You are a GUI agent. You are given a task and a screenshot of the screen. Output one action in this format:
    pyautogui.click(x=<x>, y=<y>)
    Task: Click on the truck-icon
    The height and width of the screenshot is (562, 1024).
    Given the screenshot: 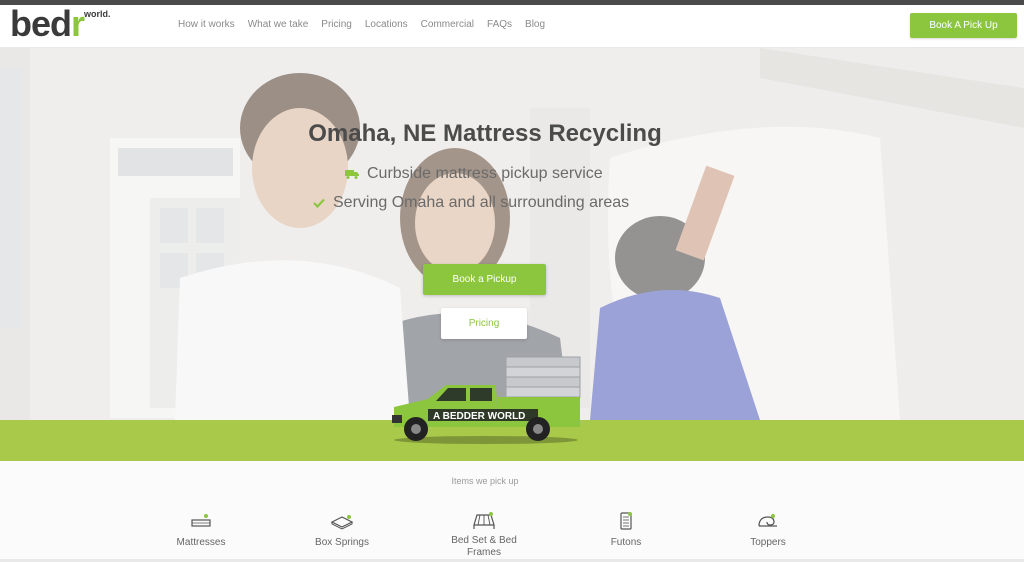 What is the action you would take?
    pyautogui.click(x=352, y=174)
    